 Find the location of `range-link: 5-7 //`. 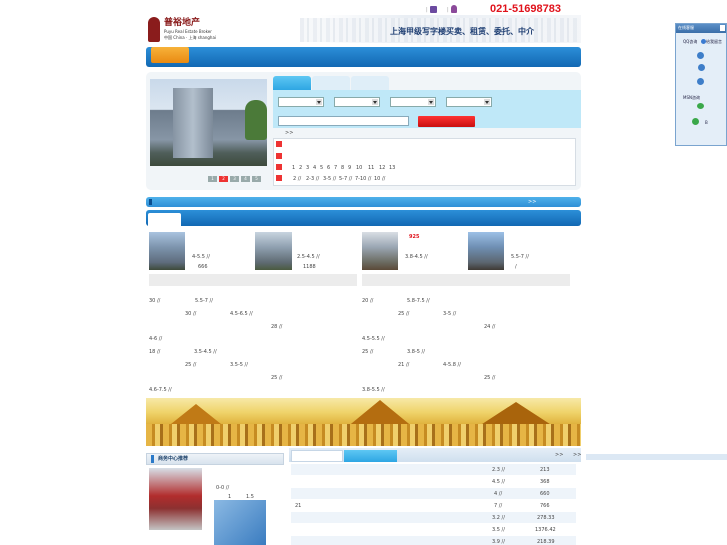

range-link: 5-7 // is located at coordinates (345, 179).